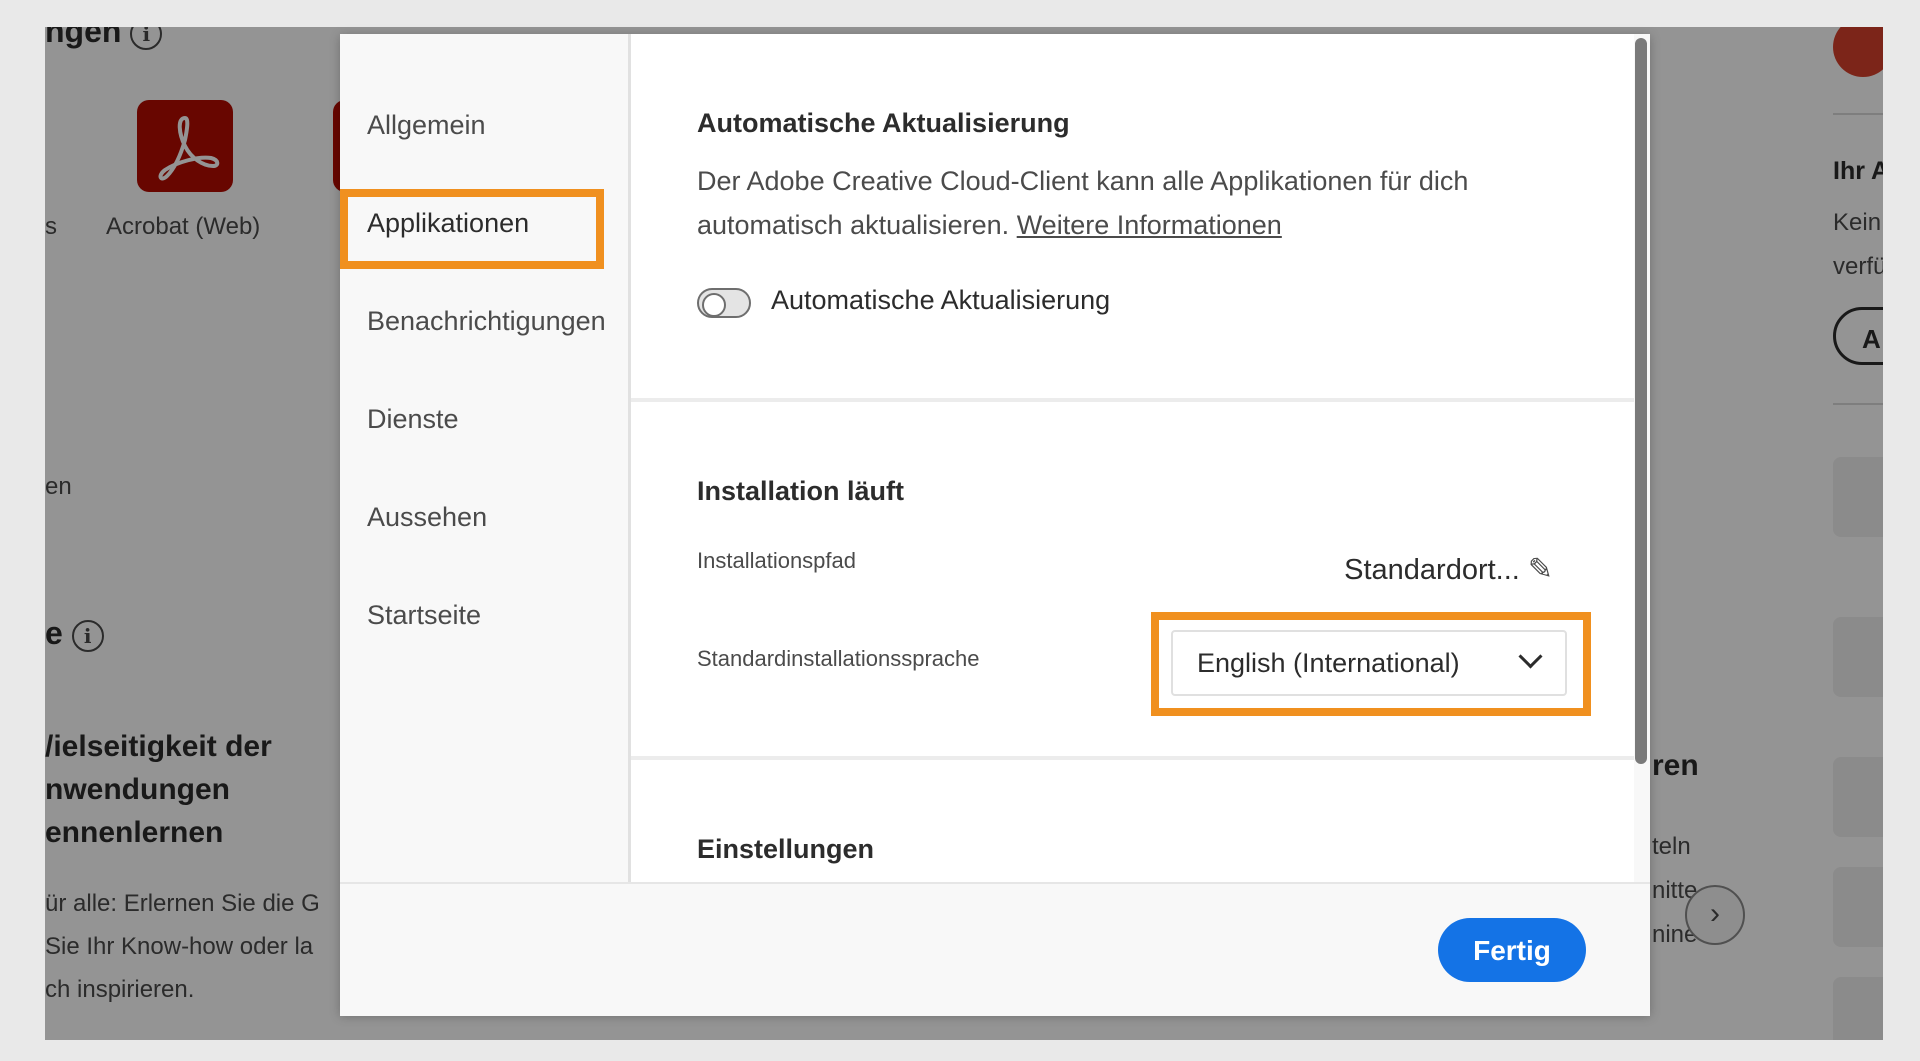 Image resolution: width=1920 pixels, height=1061 pixels. What do you see at coordinates (448, 223) in the screenshot?
I see `sidebar-item-applikationen: Applikationen` at bounding box center [448, 223].